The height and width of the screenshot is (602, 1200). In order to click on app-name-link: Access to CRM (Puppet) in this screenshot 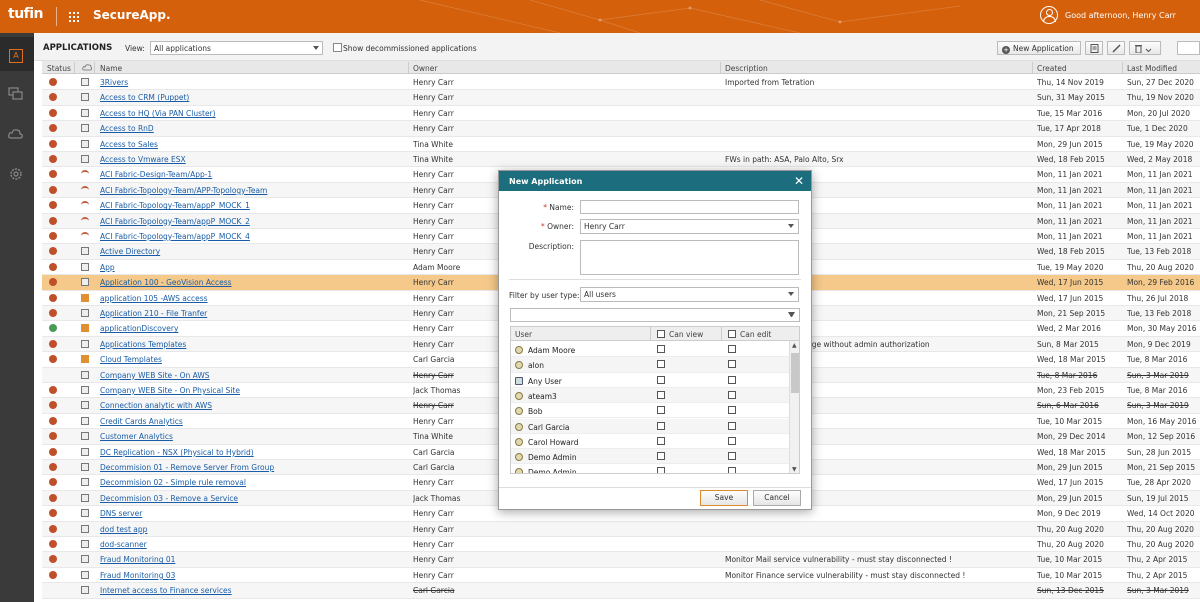, I will do `click(250, 97)`.